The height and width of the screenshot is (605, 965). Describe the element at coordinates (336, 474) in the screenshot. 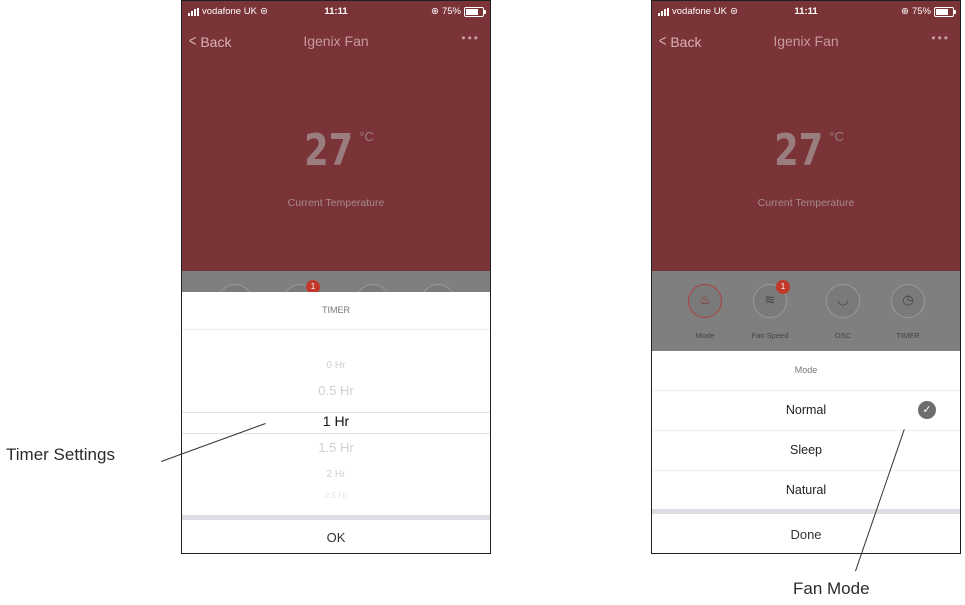

I see `timer-option: 2 Hr` at that location.